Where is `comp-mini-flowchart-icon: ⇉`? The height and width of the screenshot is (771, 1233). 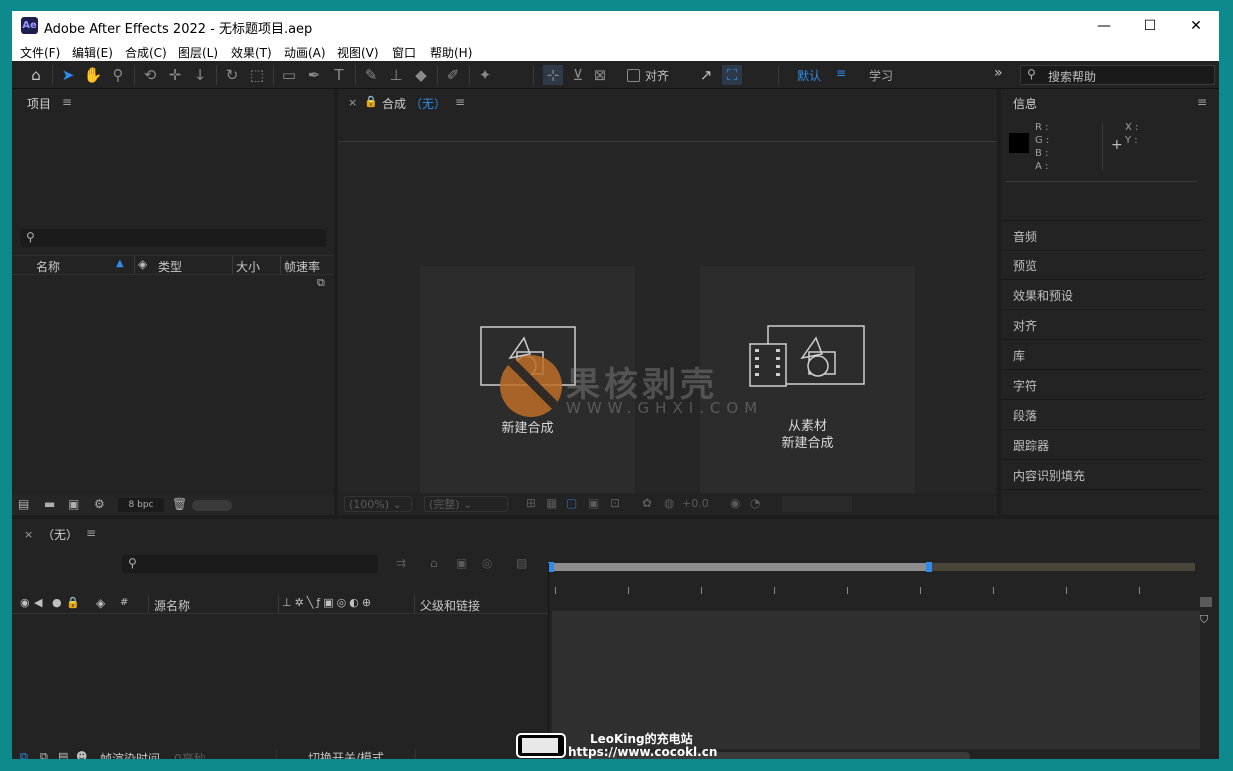
comp-mini-flowchart-icon: ⇉ is located at coordinates (401, 563).